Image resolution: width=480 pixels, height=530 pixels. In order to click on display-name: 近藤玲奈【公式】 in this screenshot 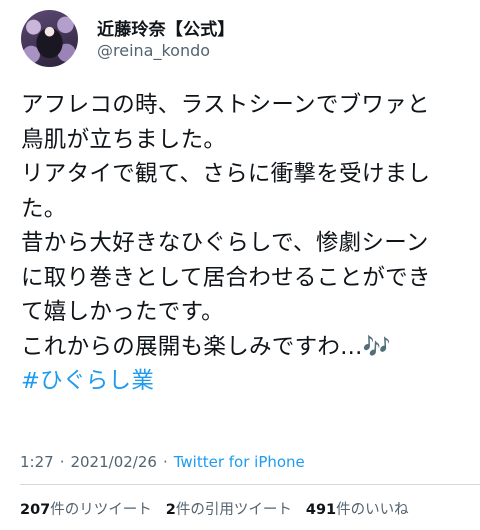, I will do `click(166, 27)`.